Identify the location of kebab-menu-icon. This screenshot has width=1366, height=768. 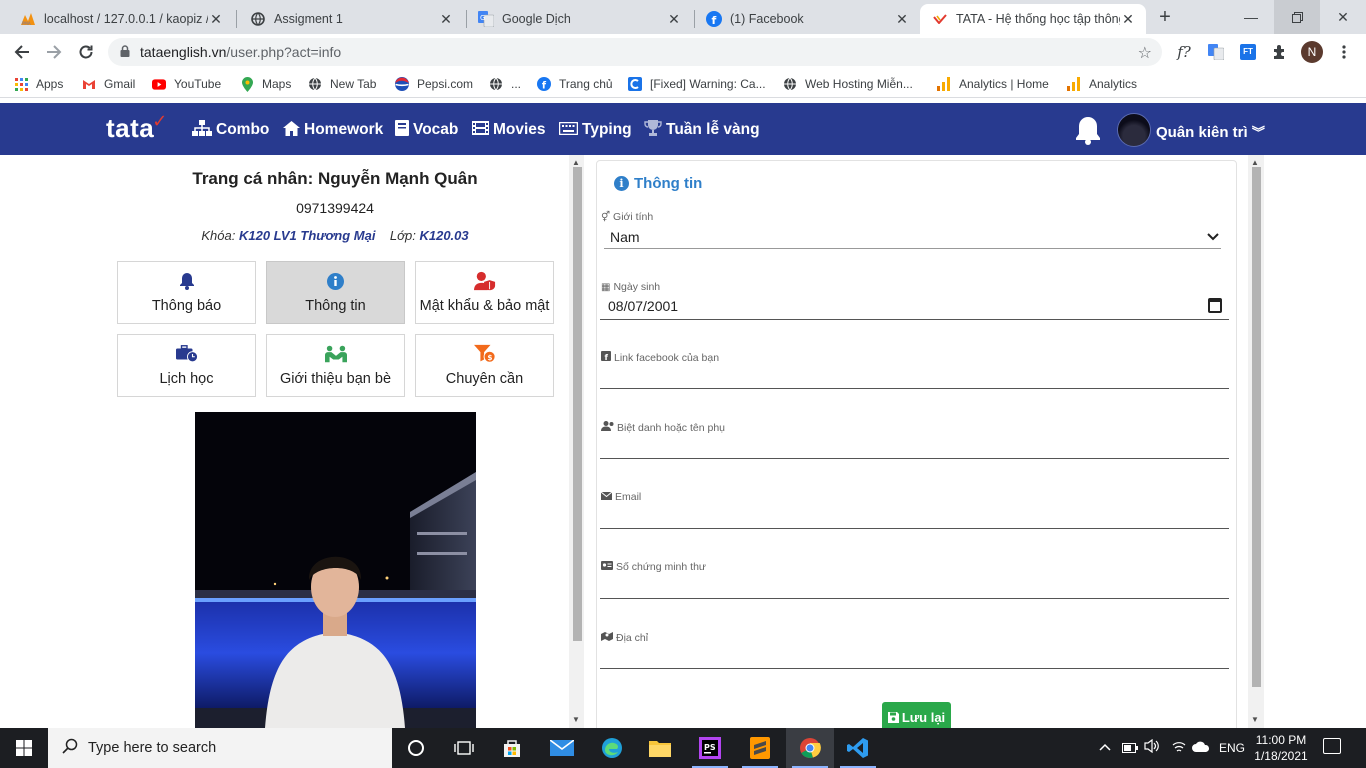
(1344, 52).